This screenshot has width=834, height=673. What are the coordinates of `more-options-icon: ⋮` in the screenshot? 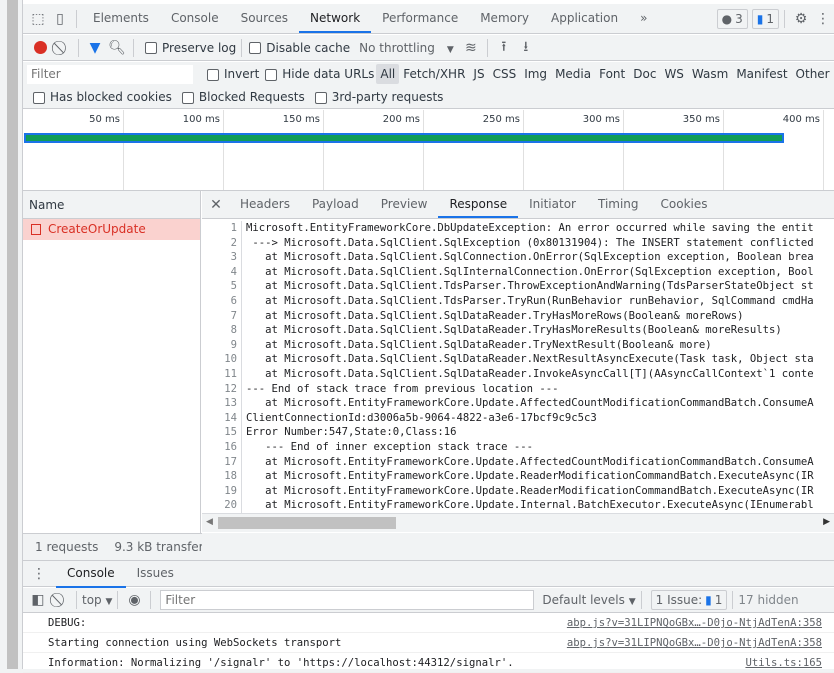 It's located at (823, 19).